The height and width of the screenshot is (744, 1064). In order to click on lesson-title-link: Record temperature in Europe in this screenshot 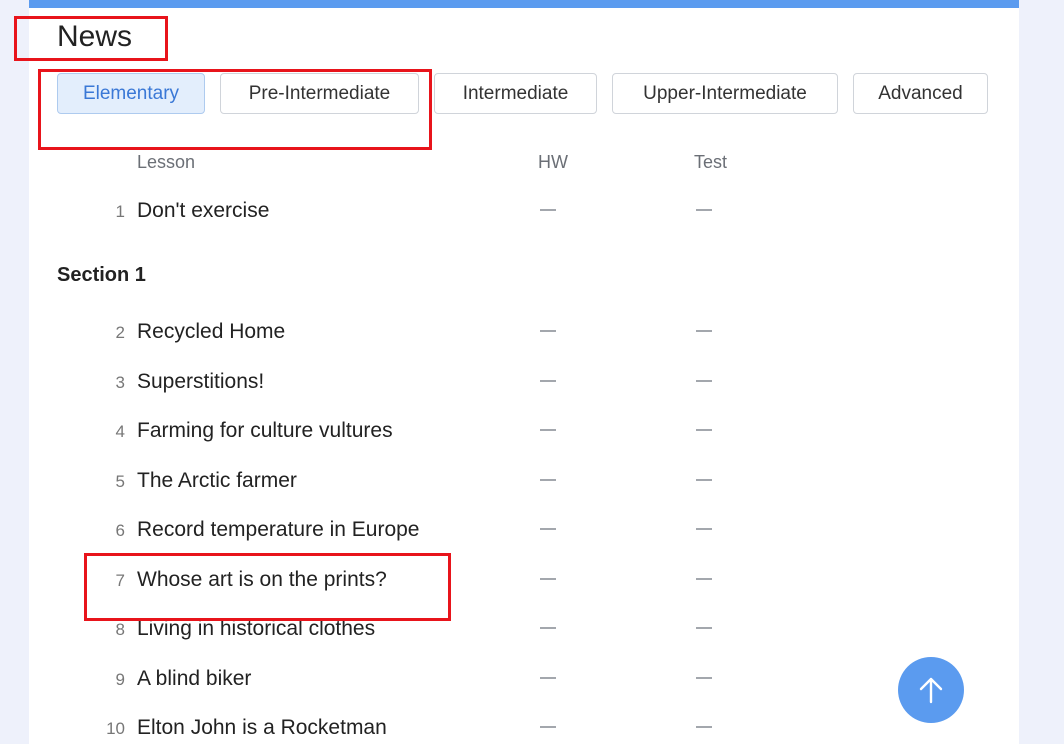, I will do `click(278, 530)`.